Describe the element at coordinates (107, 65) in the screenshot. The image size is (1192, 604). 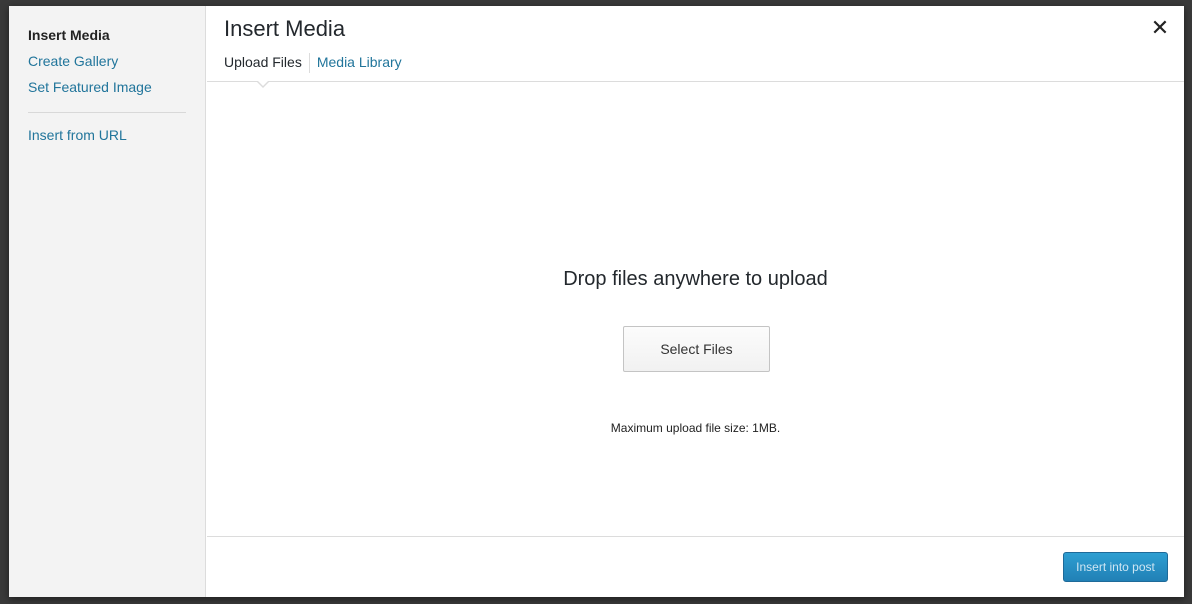
I see `menu-item-create-gallery: Create Gallery` at that location.